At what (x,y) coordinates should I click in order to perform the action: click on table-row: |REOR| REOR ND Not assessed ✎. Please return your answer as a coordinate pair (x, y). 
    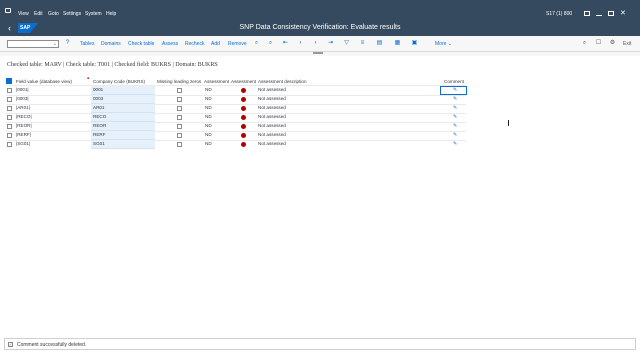
    Looking at the image, I should click on (241, 126).